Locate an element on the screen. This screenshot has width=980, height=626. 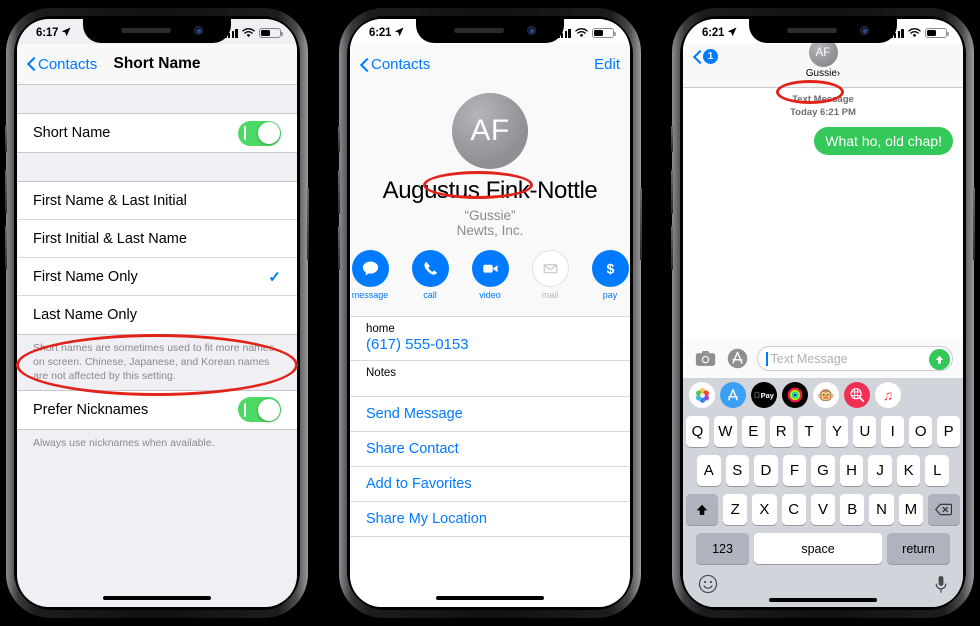
link-share-contact: Share Contact is located at coordinates (490, 448).